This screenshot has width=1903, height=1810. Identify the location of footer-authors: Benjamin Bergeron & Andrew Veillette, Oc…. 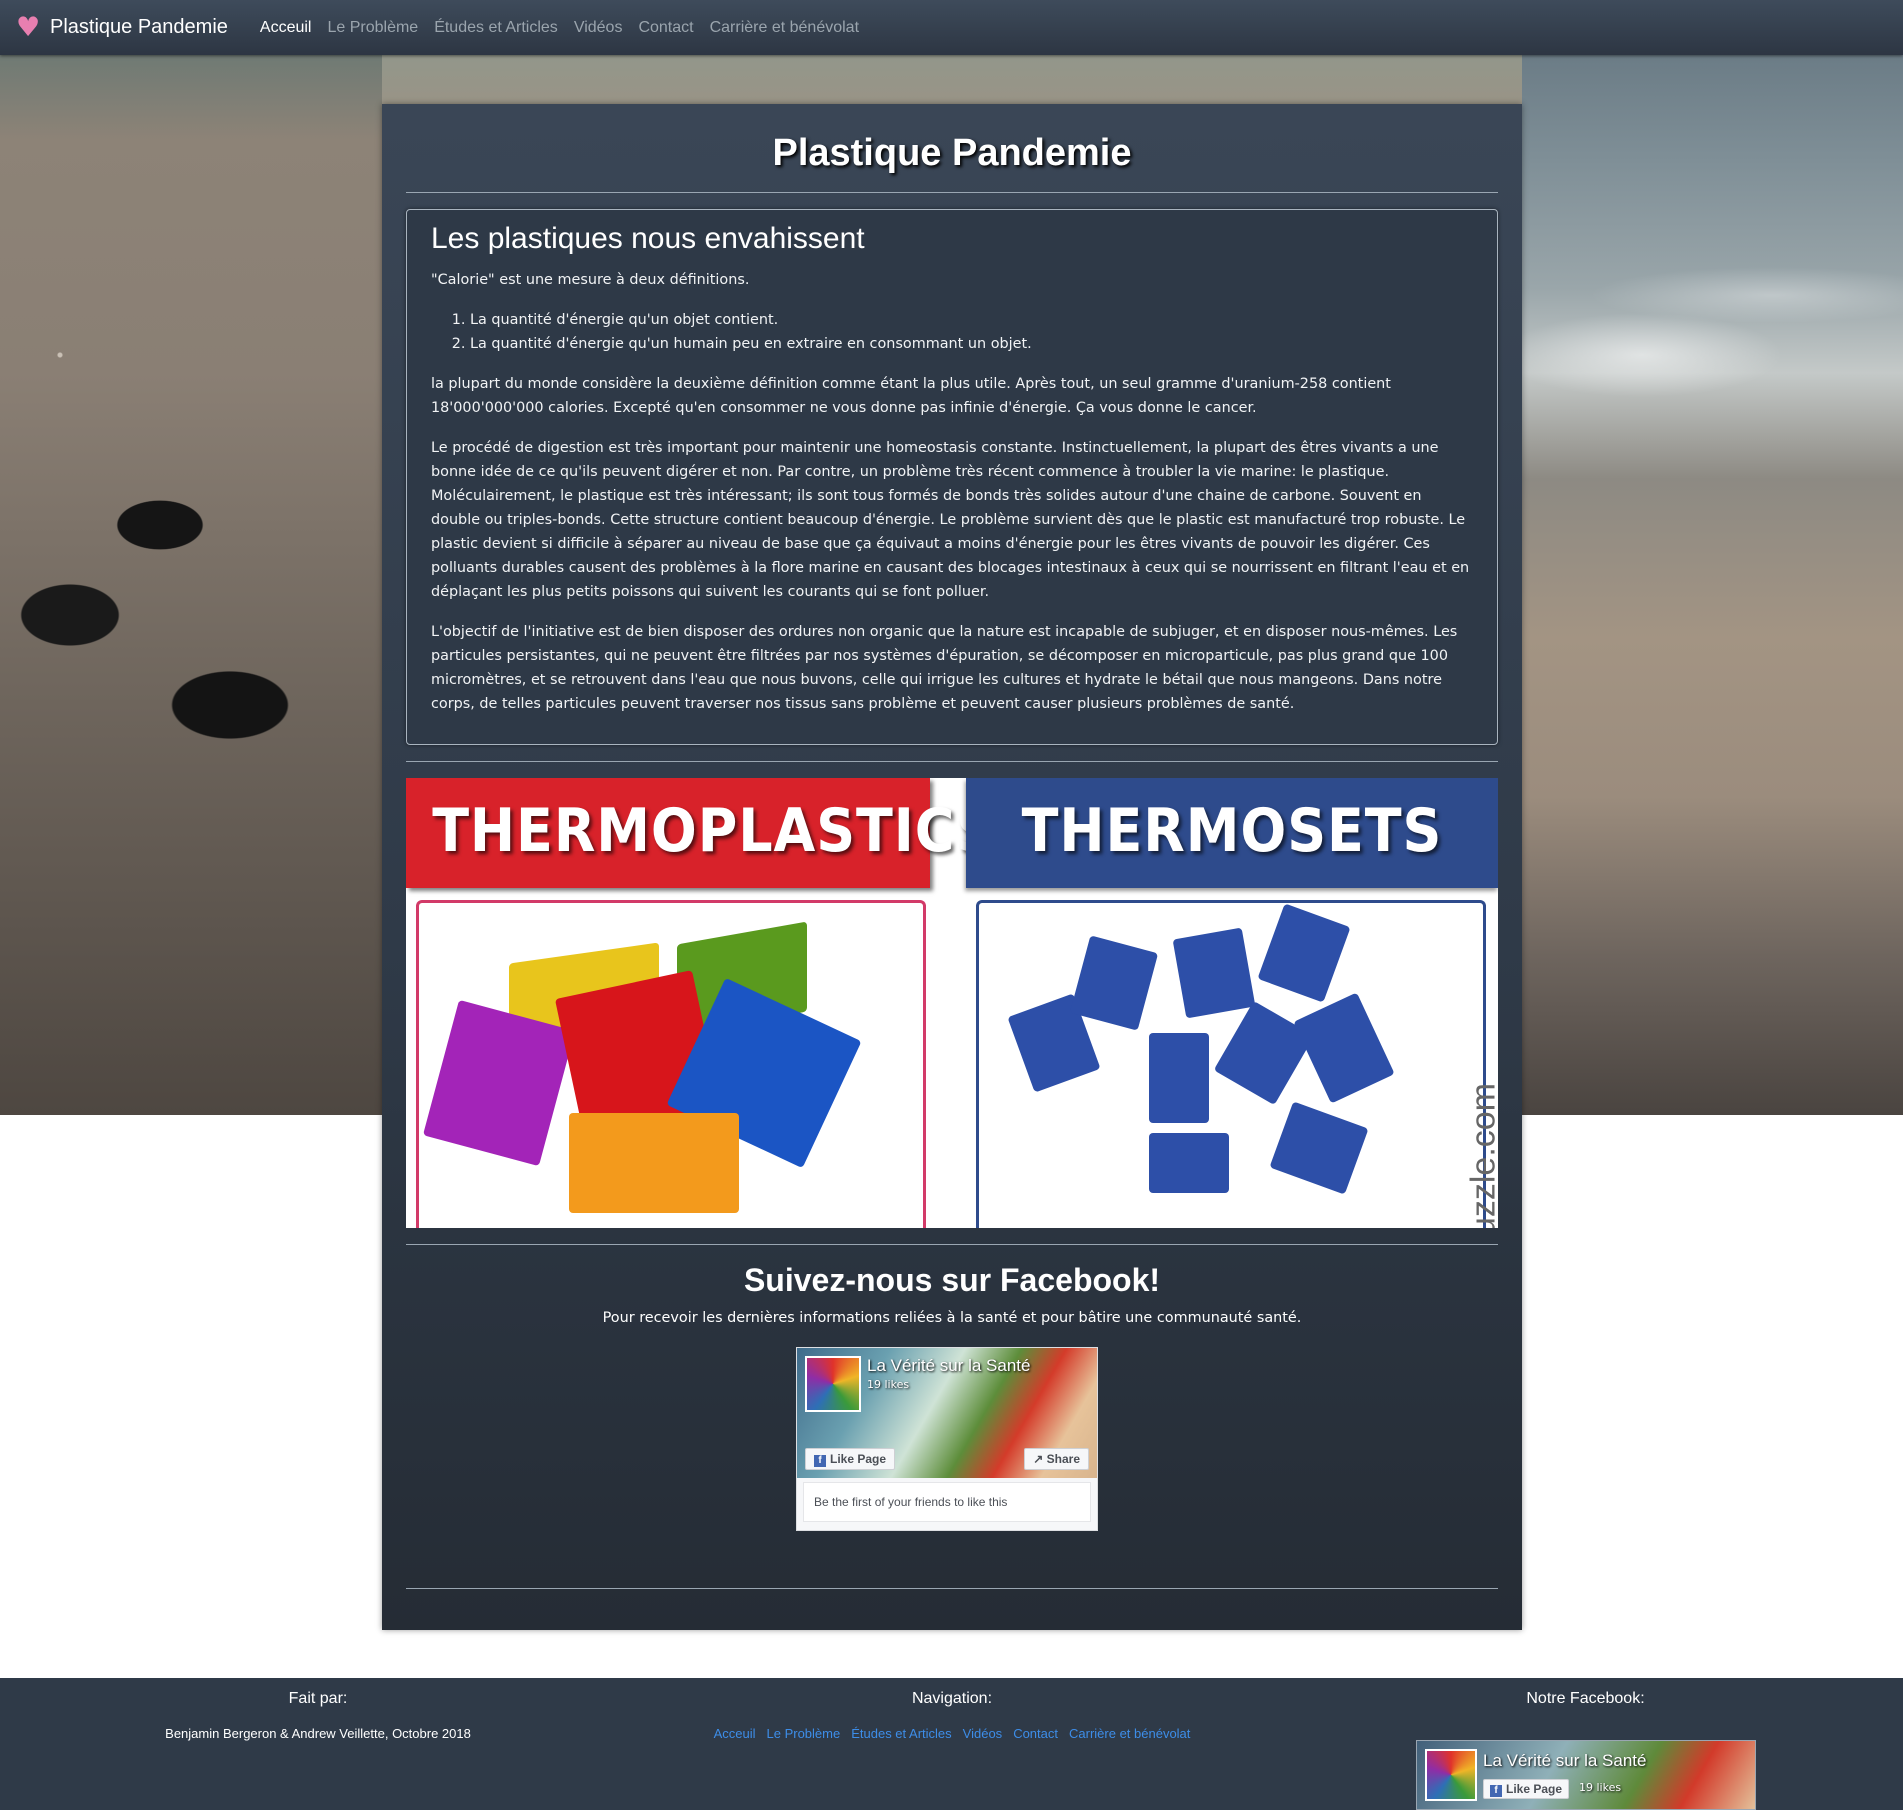
(318, 1733).